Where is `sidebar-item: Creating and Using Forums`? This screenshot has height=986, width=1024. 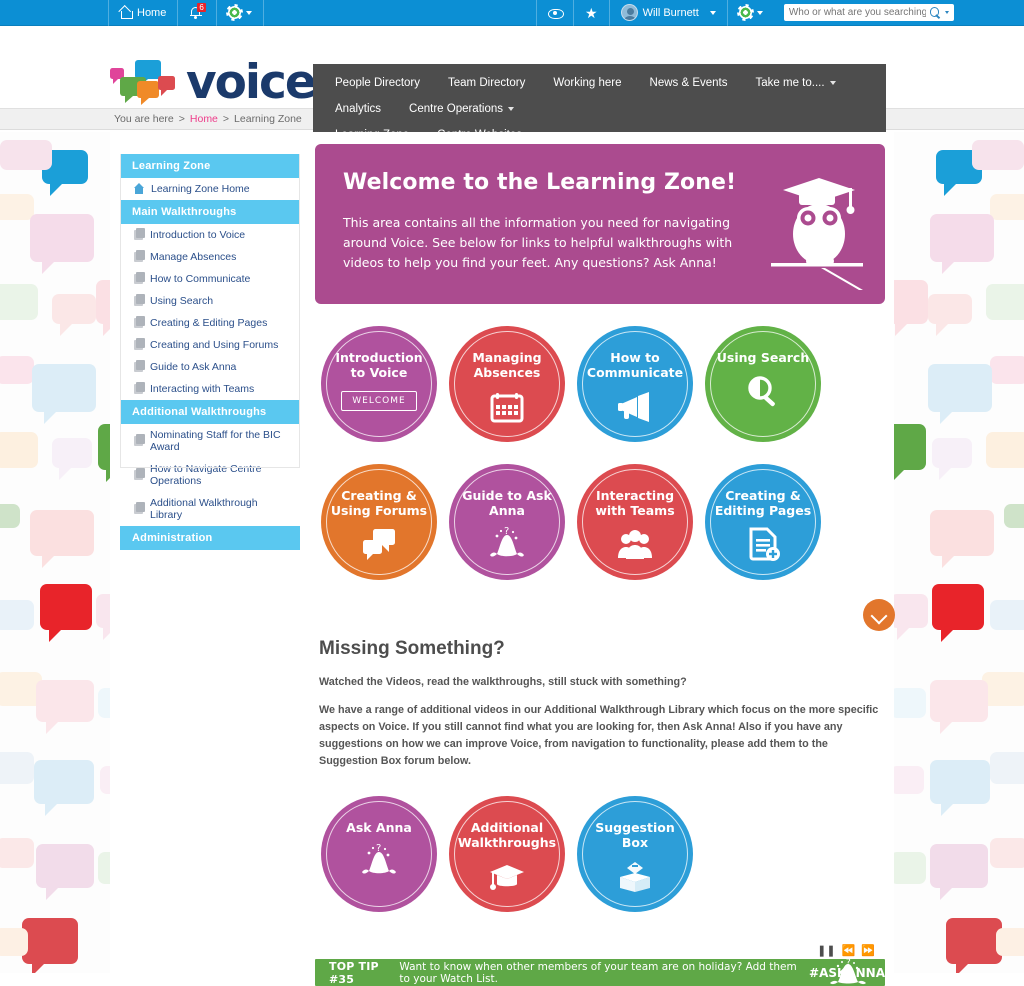 sidebar-item: Creating and Using Forums is located at coordinates (210, 345).